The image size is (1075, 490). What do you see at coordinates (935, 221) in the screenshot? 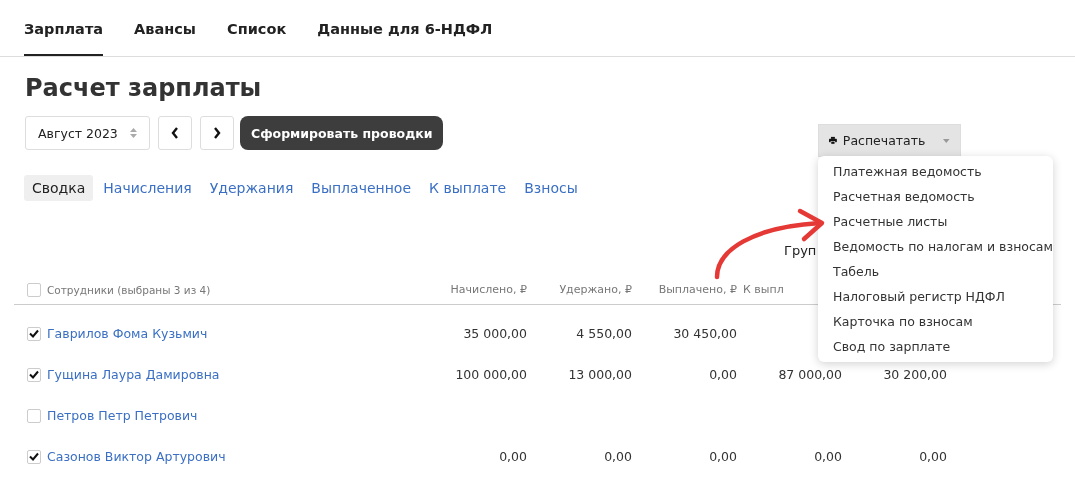
I see `menu-item: Расчетные листы` at bounding box center [935, 221].